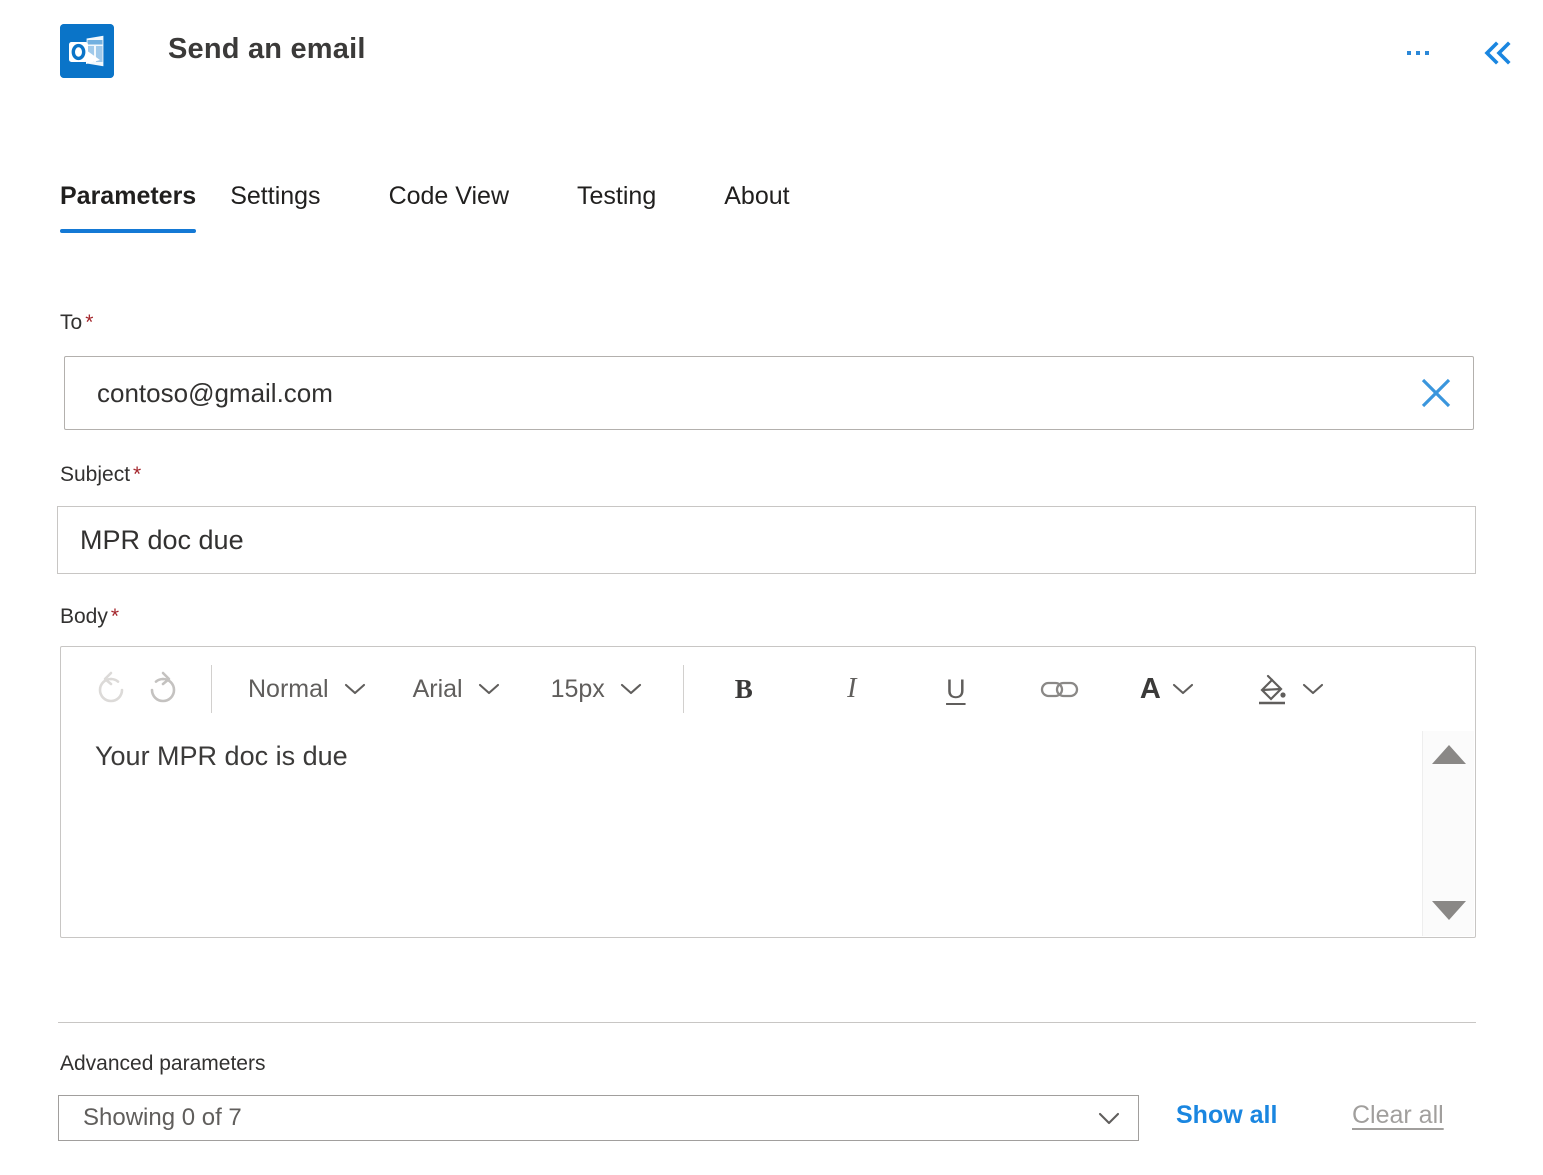  Describe the element at coordinates (1448, 754) in the screenshot. I see `triangle-up-icon` at that location.